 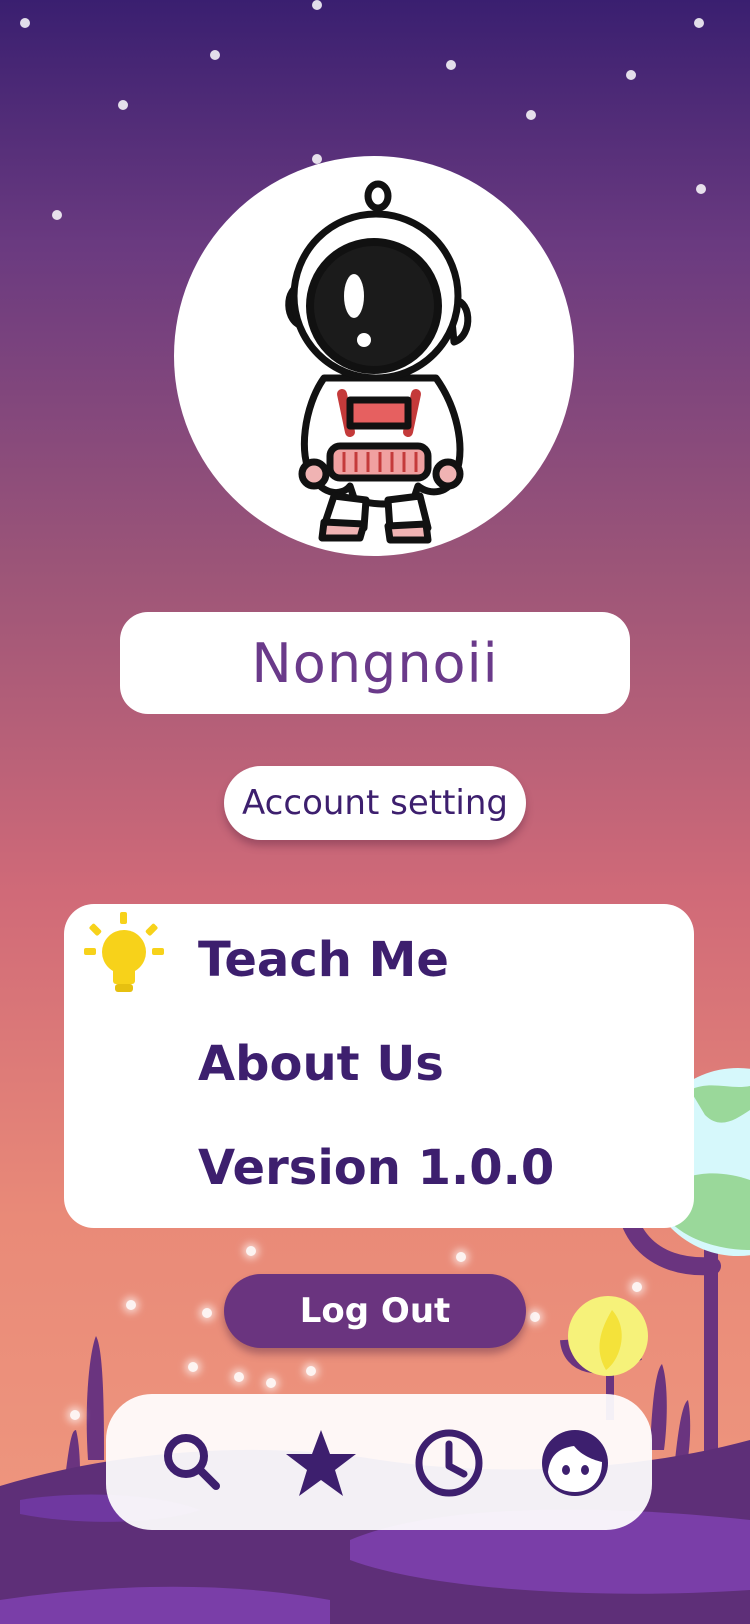 What do you see at coordinates (323, 960) in the screenshot?
I see `menu-item-teach-me: Teach Me` at bounding box center [323, 960].